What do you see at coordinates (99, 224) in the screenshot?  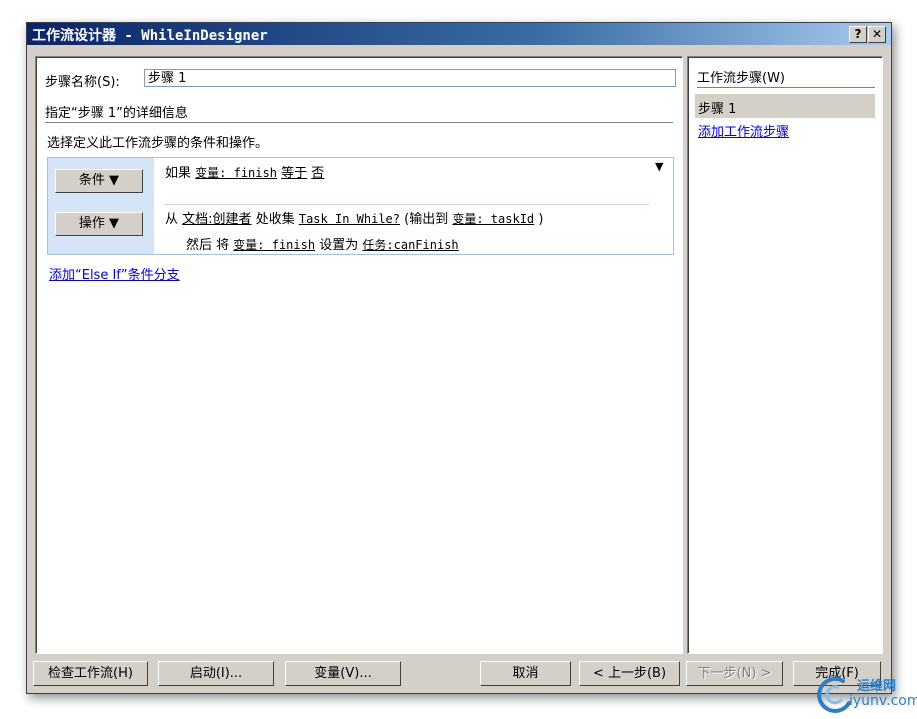 I see `action-button: 操作 ▼` at bounding box center [99, 224].